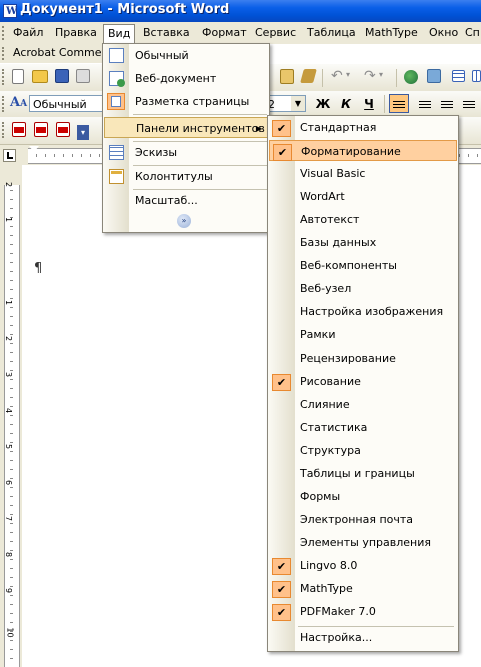 This screenshot has width=481, height=667. I want to click on menu-item-label: Разметка страницы, so click(192, 101).